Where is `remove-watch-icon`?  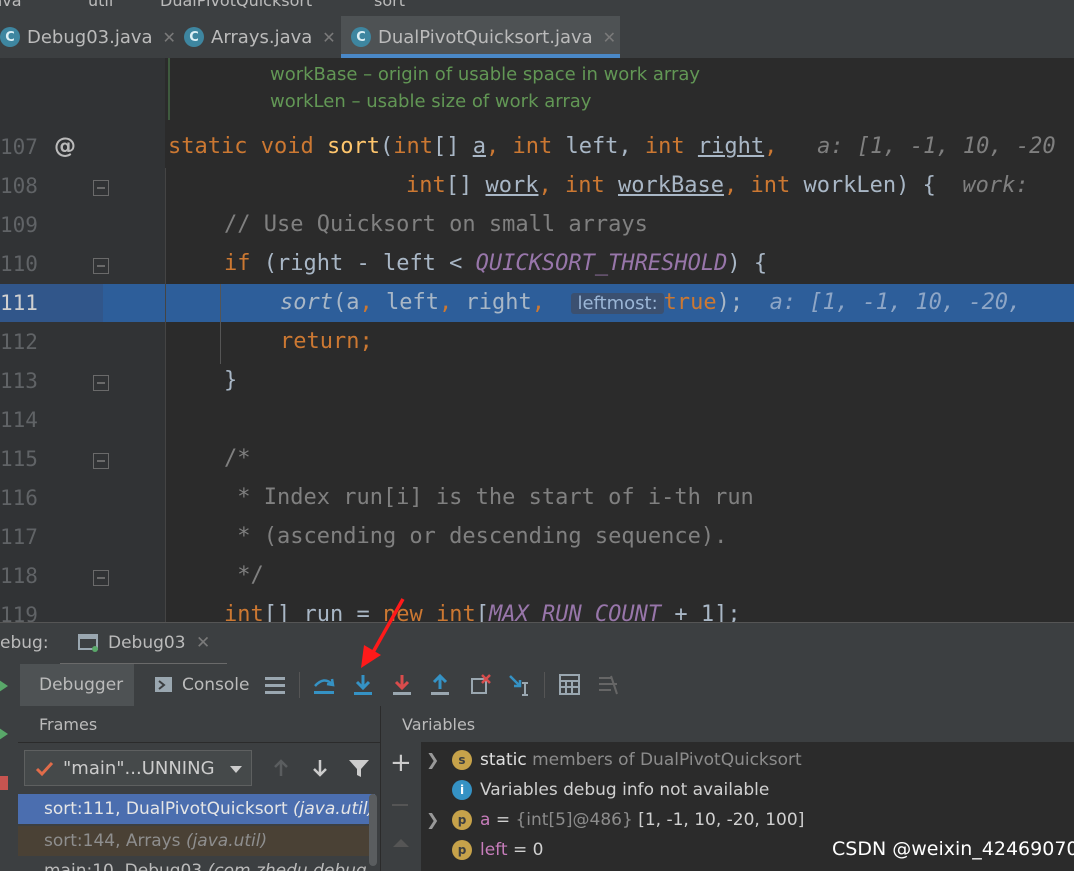 remove-watch-icon is located at coordinates (400, 805).